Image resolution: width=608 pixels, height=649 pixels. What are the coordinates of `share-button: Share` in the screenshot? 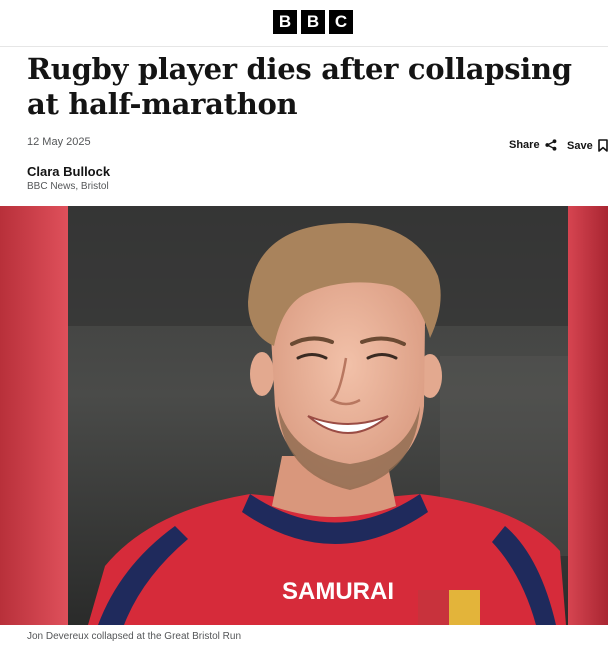 It's located at (533, 145).